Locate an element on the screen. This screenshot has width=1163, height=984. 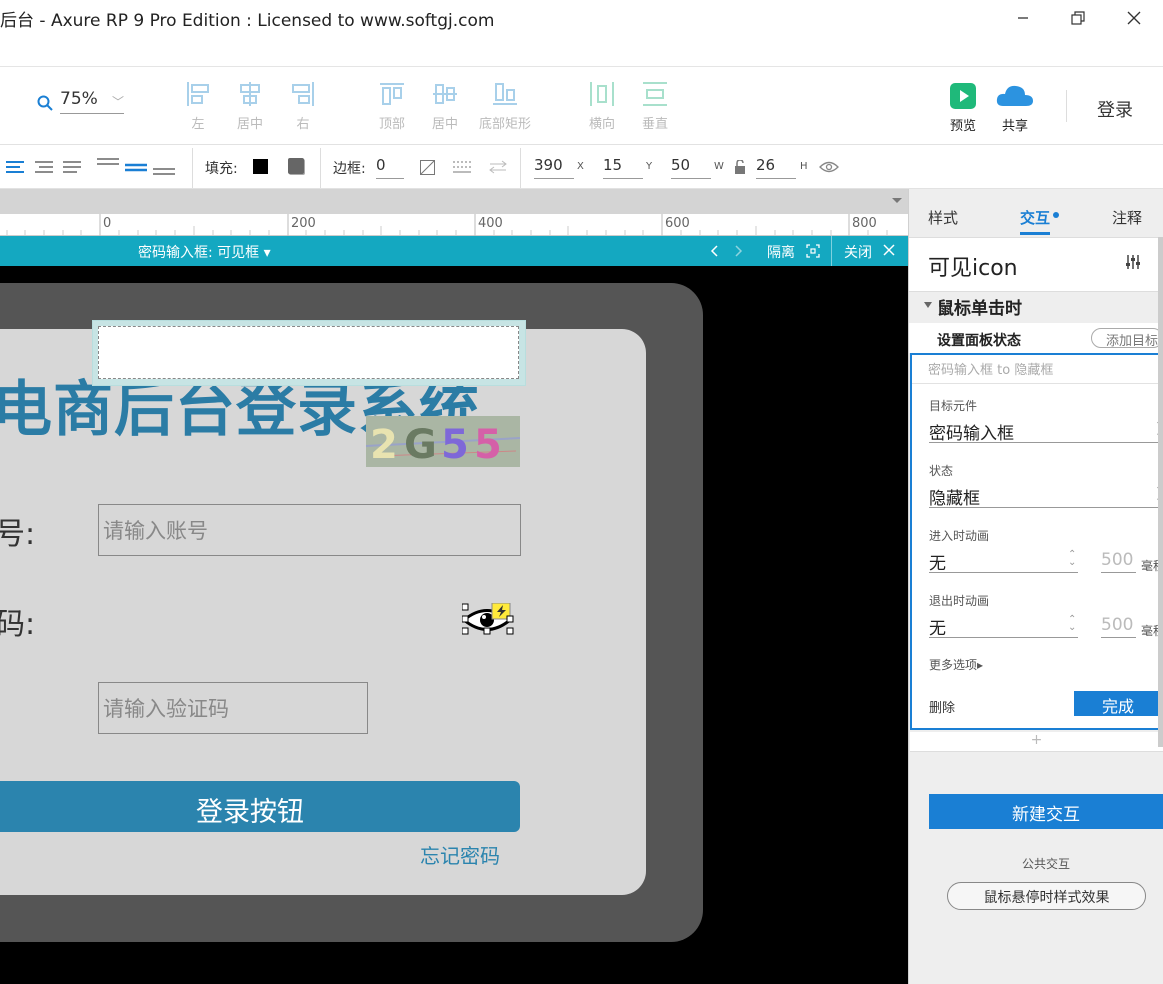
minimize-icon is located at coordinates (1023, 18).